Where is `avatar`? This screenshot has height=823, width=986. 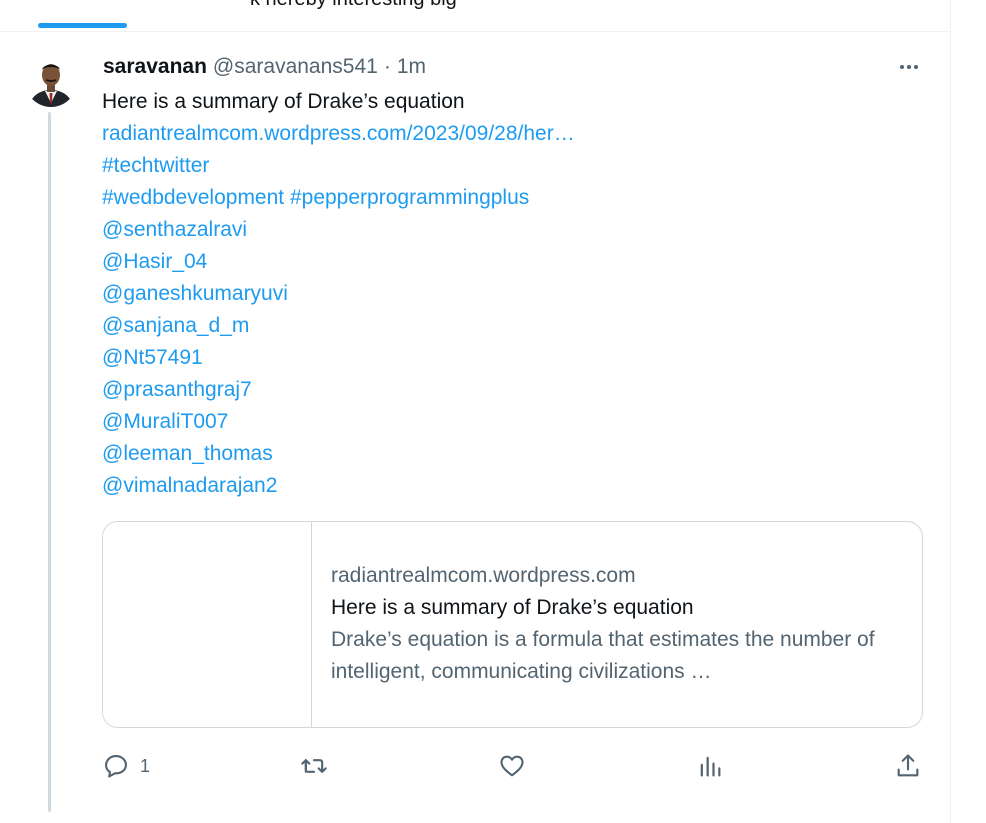
avatar is located at coordinates (51, 81).